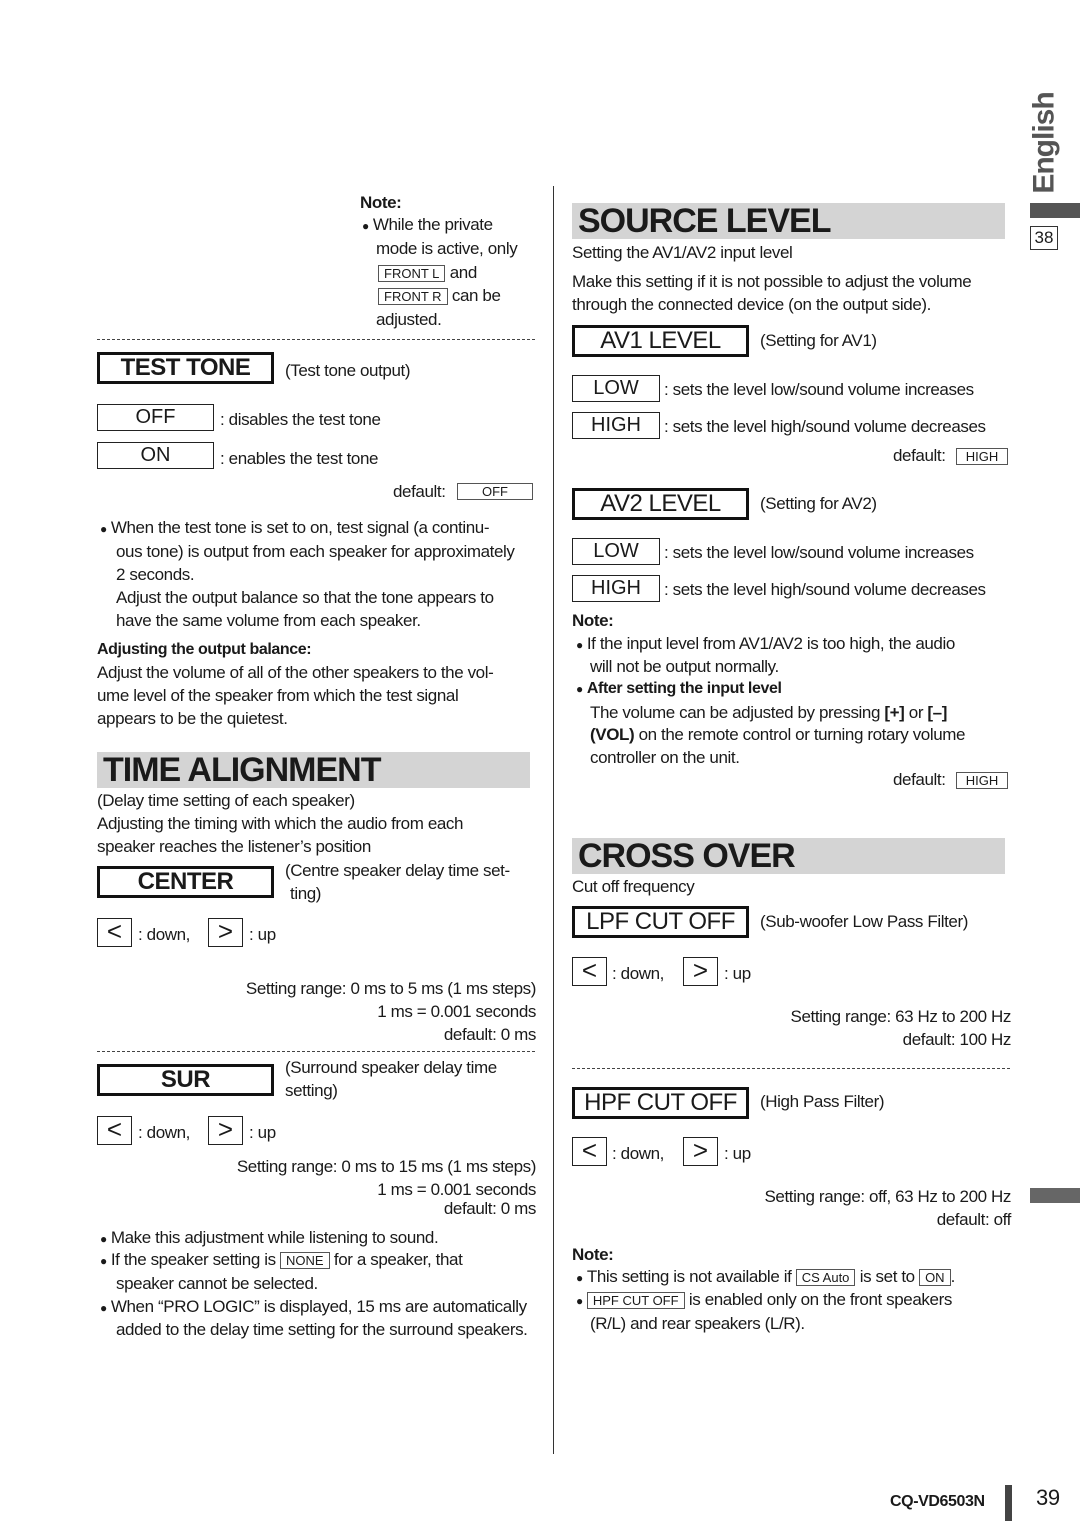  Describe the element at coordinates (1055, 210) in the screenshot. I see `language-tab-bar` at that location.